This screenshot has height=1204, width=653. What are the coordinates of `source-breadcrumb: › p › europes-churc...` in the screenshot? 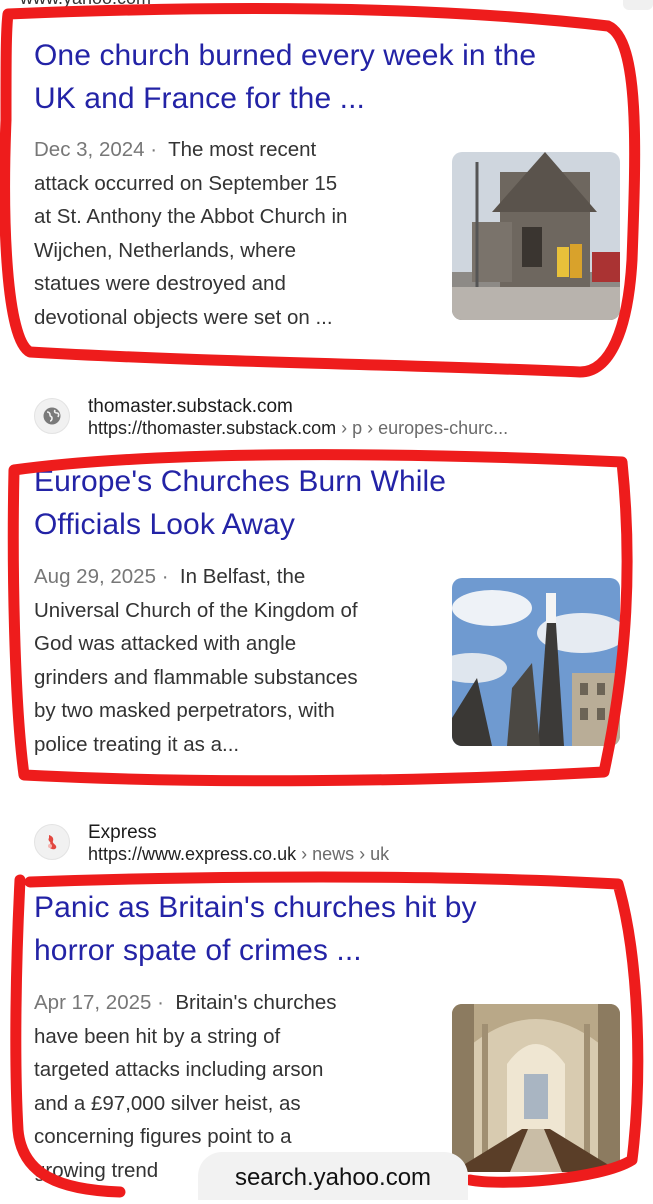 It's located at (422, 428).